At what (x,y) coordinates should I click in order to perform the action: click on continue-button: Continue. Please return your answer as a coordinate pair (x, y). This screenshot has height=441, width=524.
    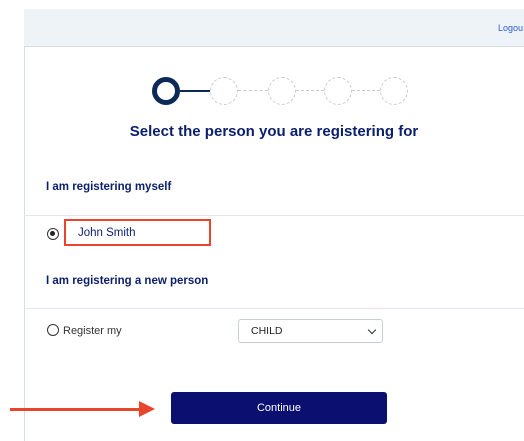
    Looking at the image, I should click on (279, 408).